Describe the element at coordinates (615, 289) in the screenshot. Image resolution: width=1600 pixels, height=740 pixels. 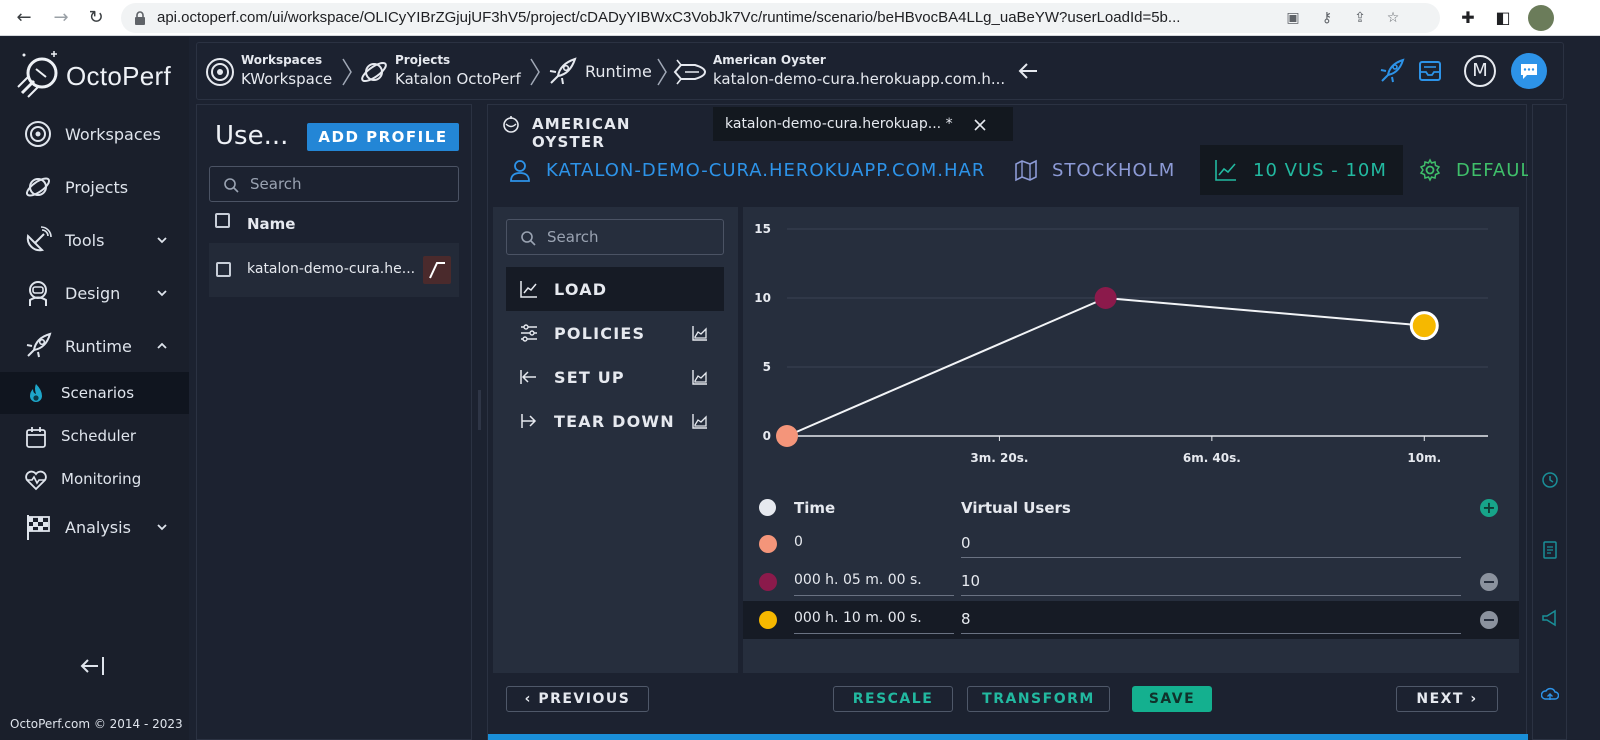
I see `menu-item-load: LOAD` at that location.